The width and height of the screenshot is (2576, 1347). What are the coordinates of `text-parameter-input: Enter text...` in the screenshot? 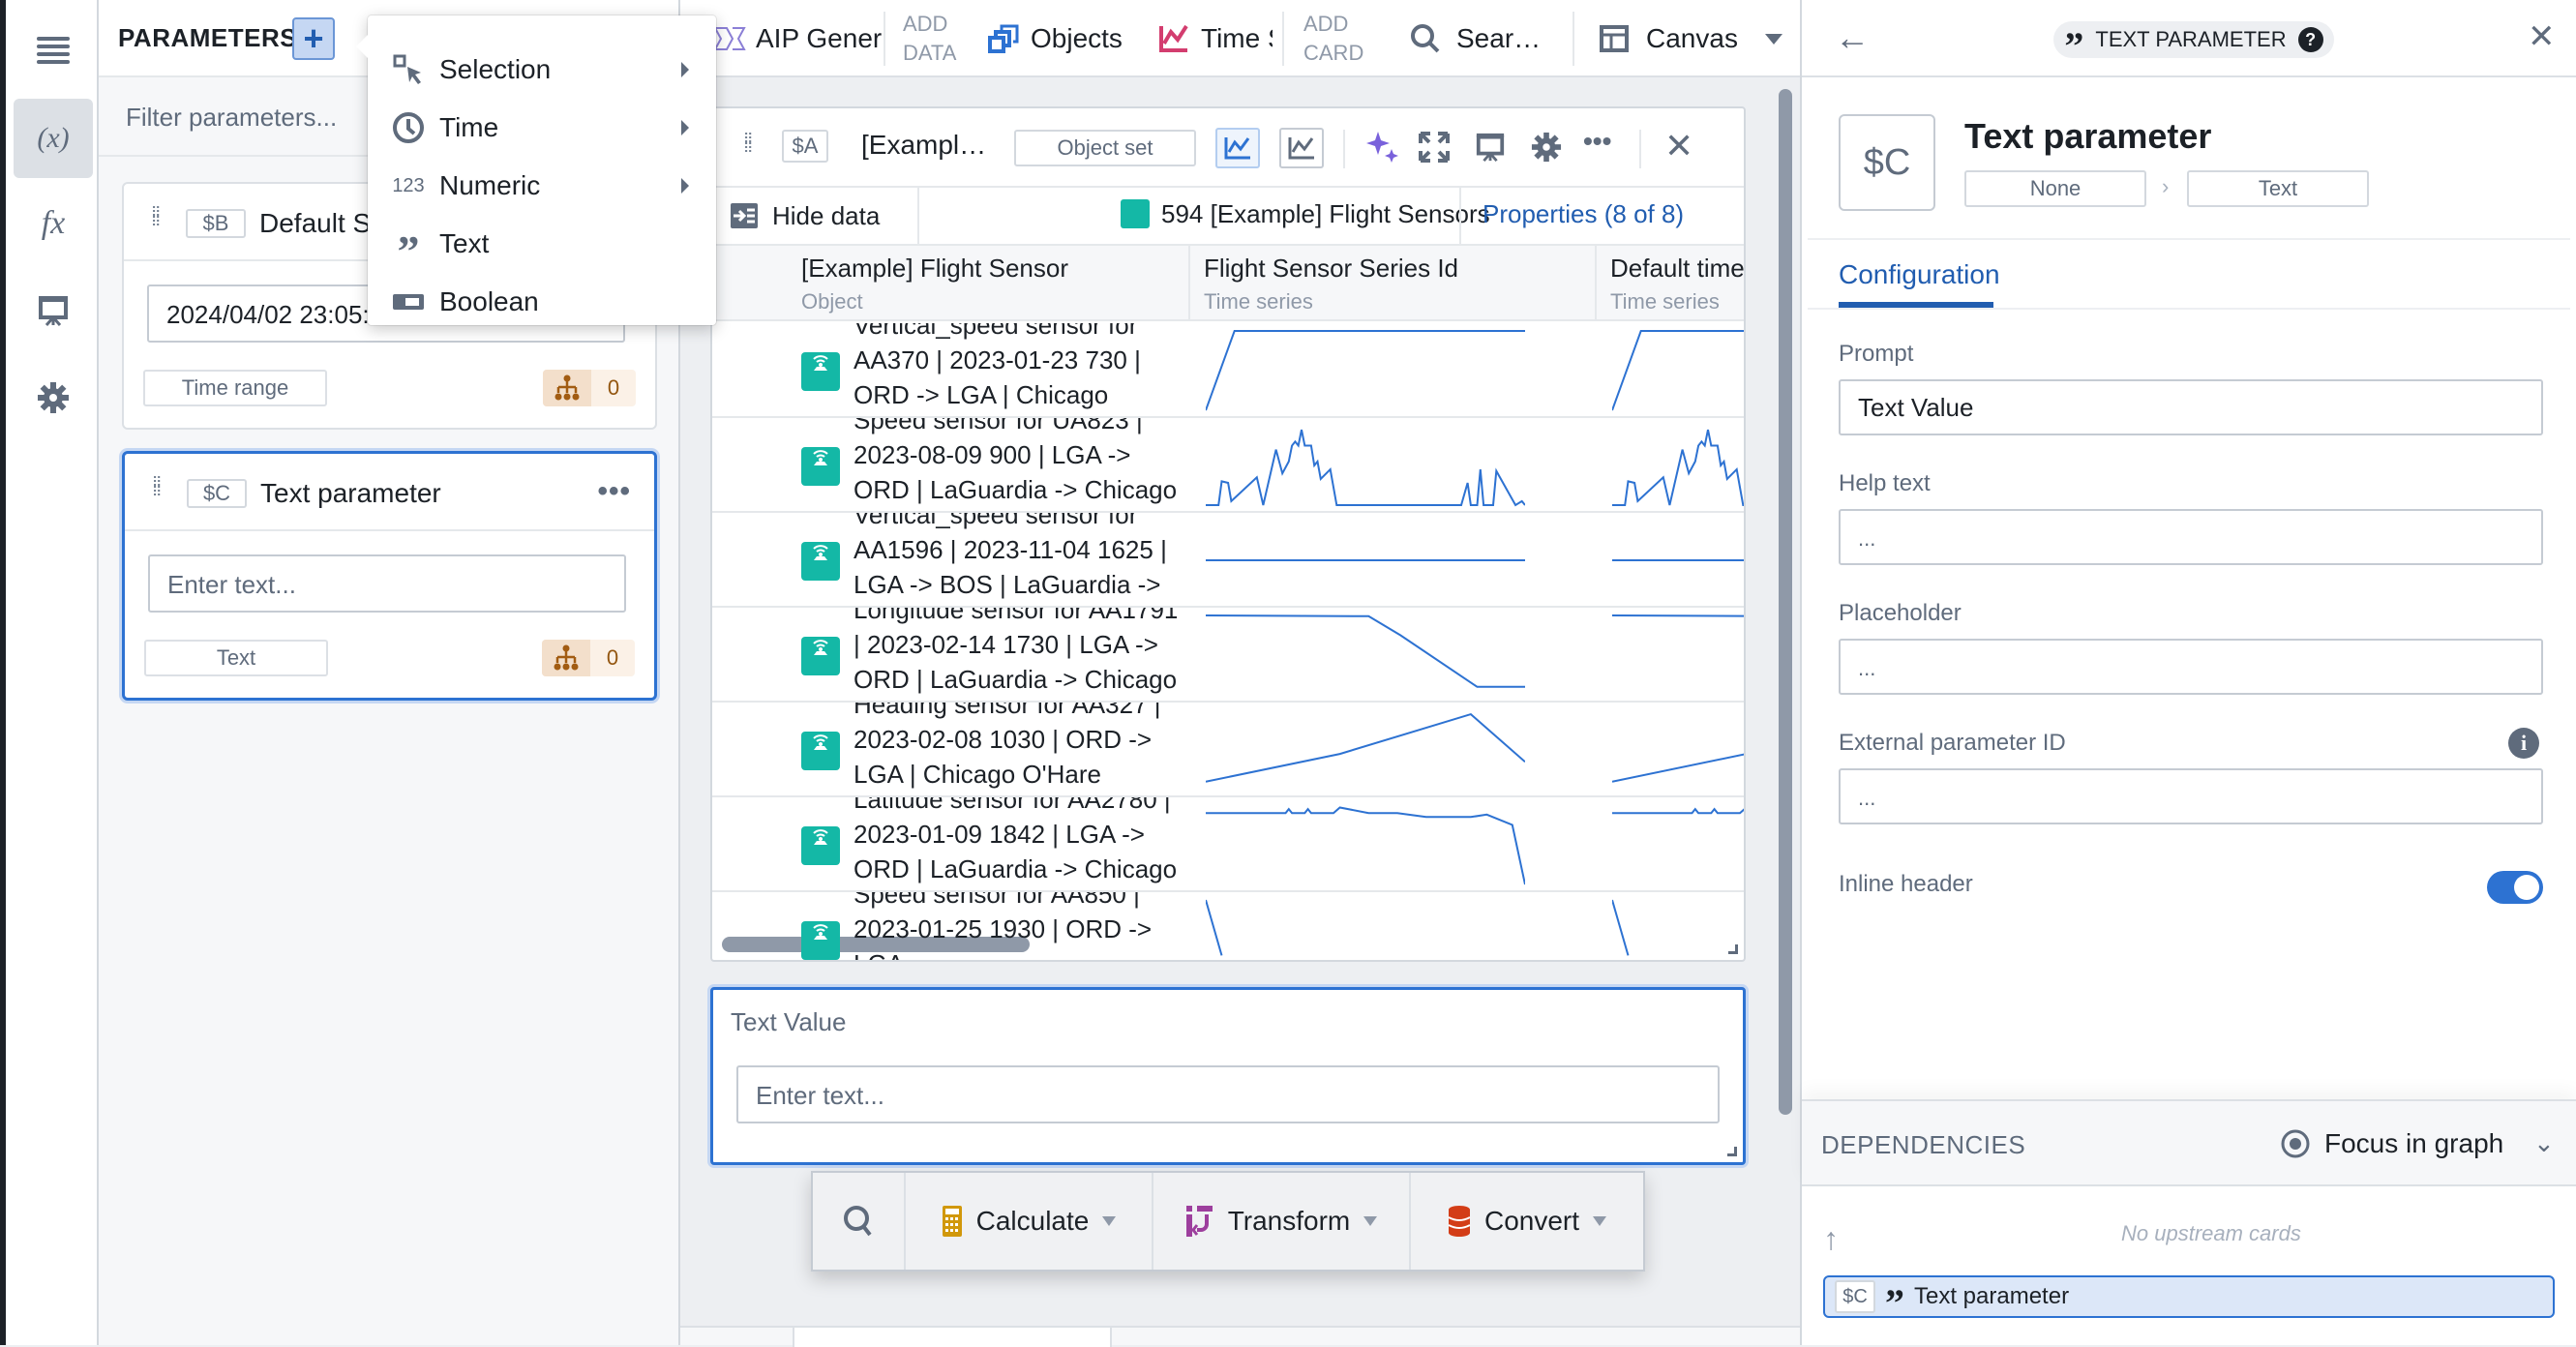 It's located at (387, 583).